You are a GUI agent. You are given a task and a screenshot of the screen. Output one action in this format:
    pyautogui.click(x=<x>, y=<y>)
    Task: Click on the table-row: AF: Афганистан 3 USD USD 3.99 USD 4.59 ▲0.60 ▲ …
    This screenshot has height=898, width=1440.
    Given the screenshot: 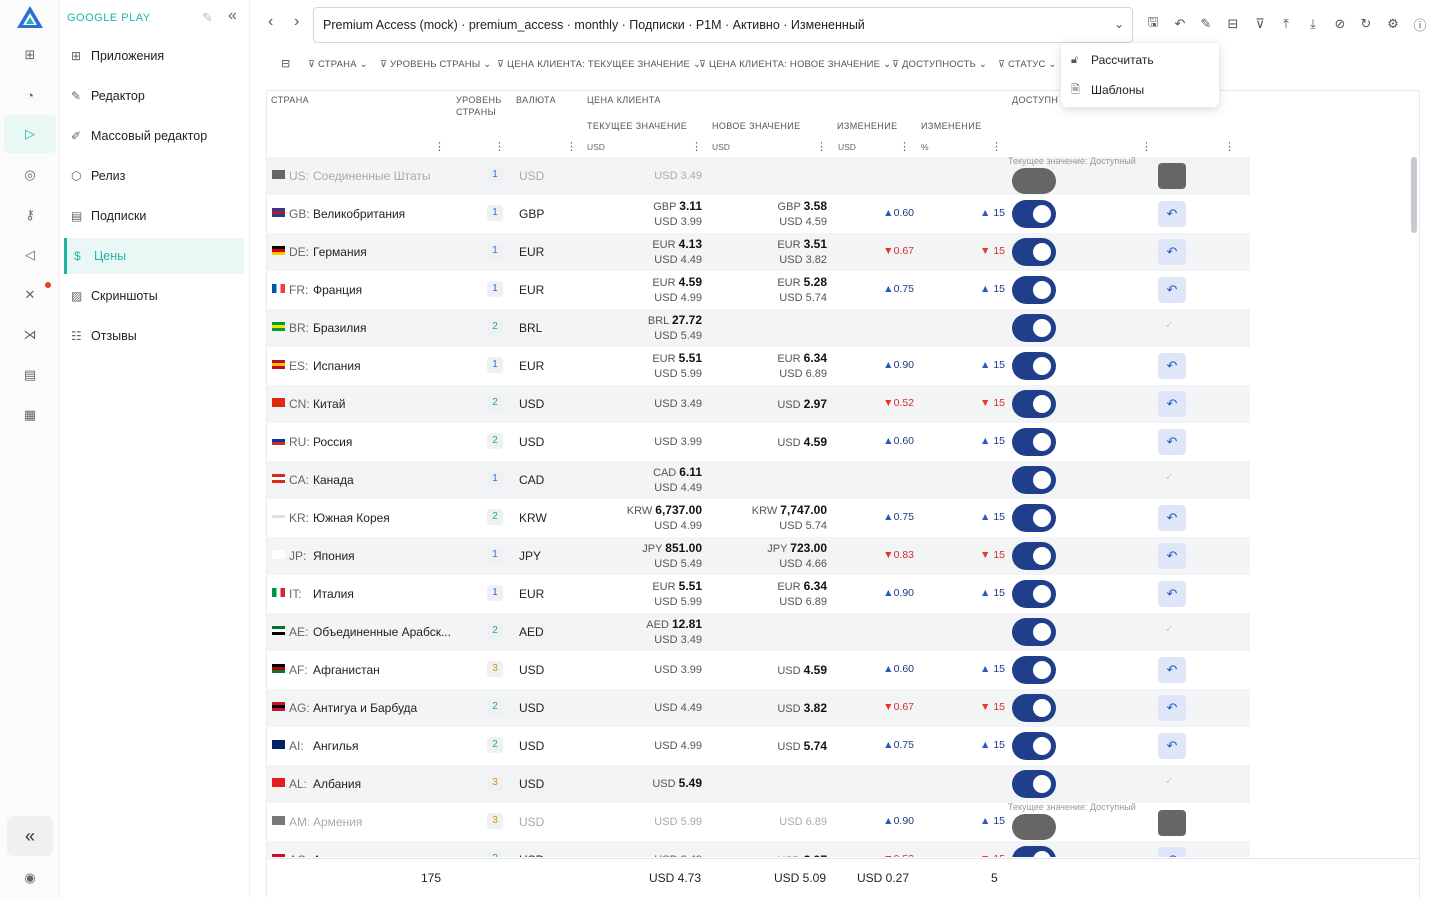 What is the action you would take?
    pyautogui.click(x=758, y=670)
    